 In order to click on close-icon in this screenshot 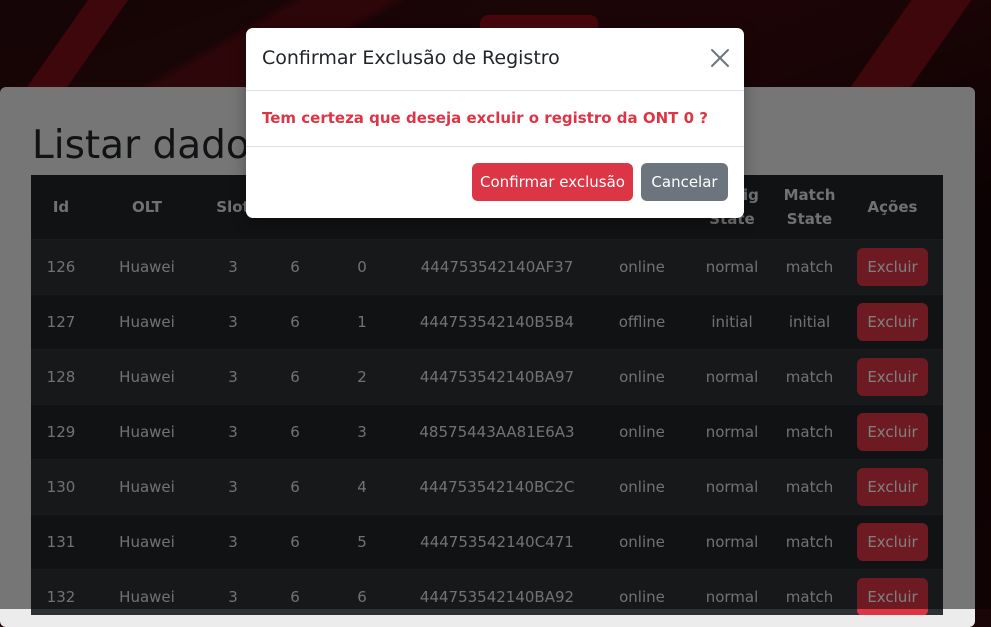, I will do `click(720, 58)`.